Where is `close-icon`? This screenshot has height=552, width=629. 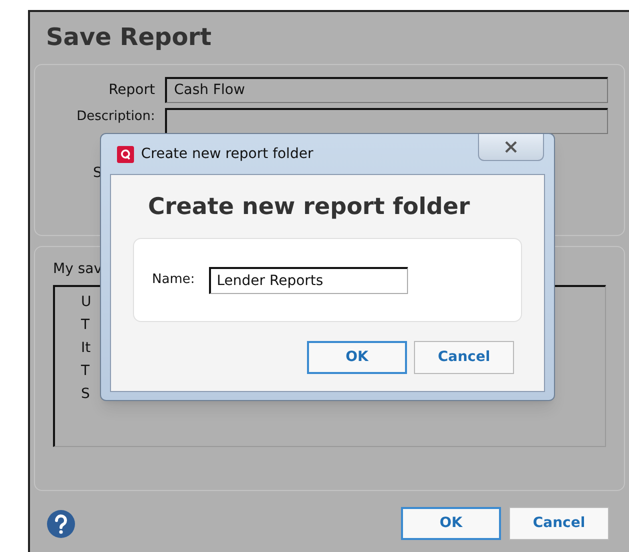
close-icon is located at coordinates (511, 147).